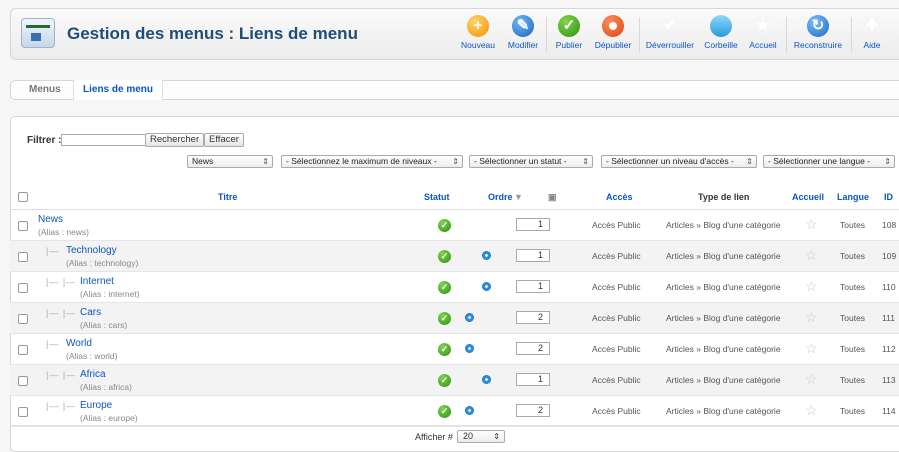 The width and height of the screenshot is (899, 452). I want to click on display-limit-select: 20 ⇕, so click(481, 436).